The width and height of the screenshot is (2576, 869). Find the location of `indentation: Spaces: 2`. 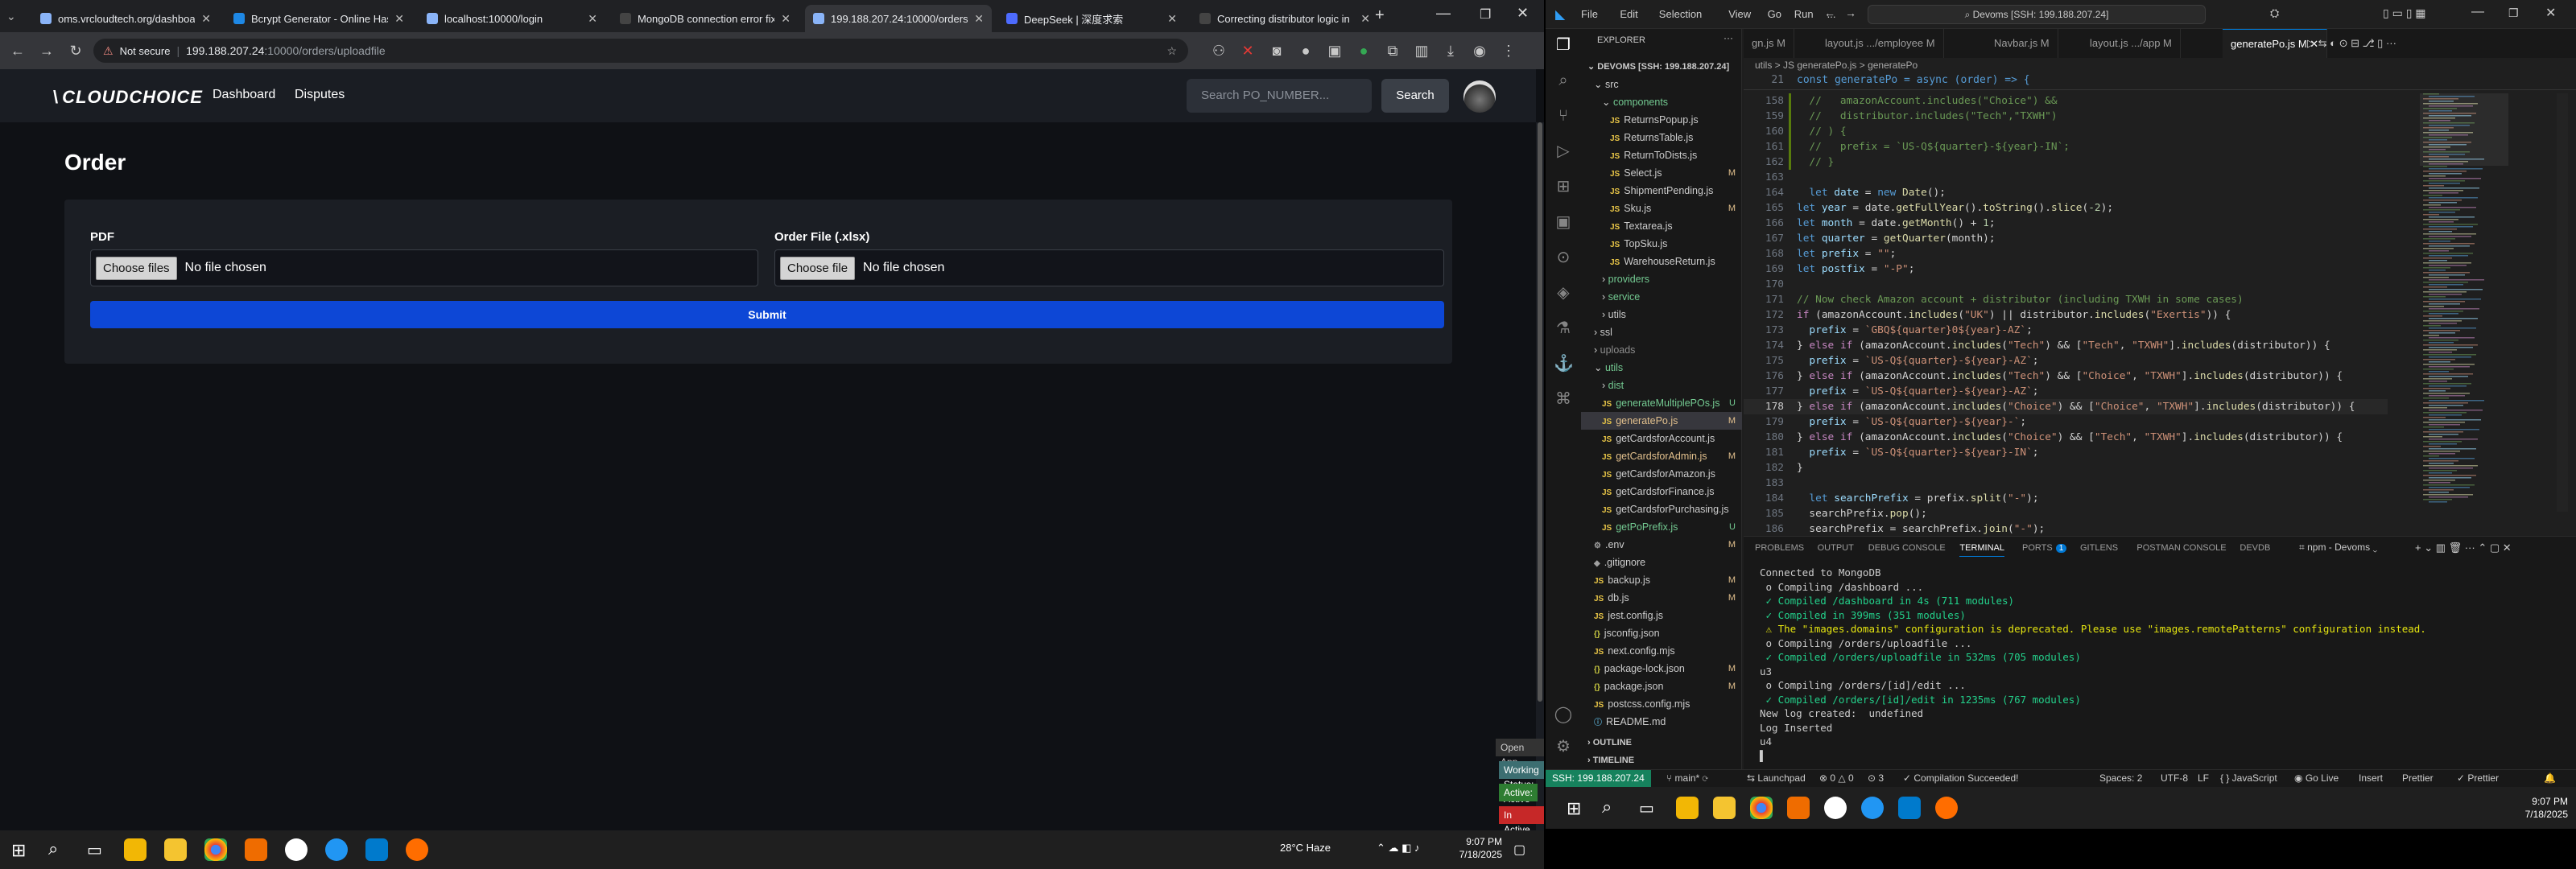

indentation: Spaces: 2 is located at coordinates (2120, 778).